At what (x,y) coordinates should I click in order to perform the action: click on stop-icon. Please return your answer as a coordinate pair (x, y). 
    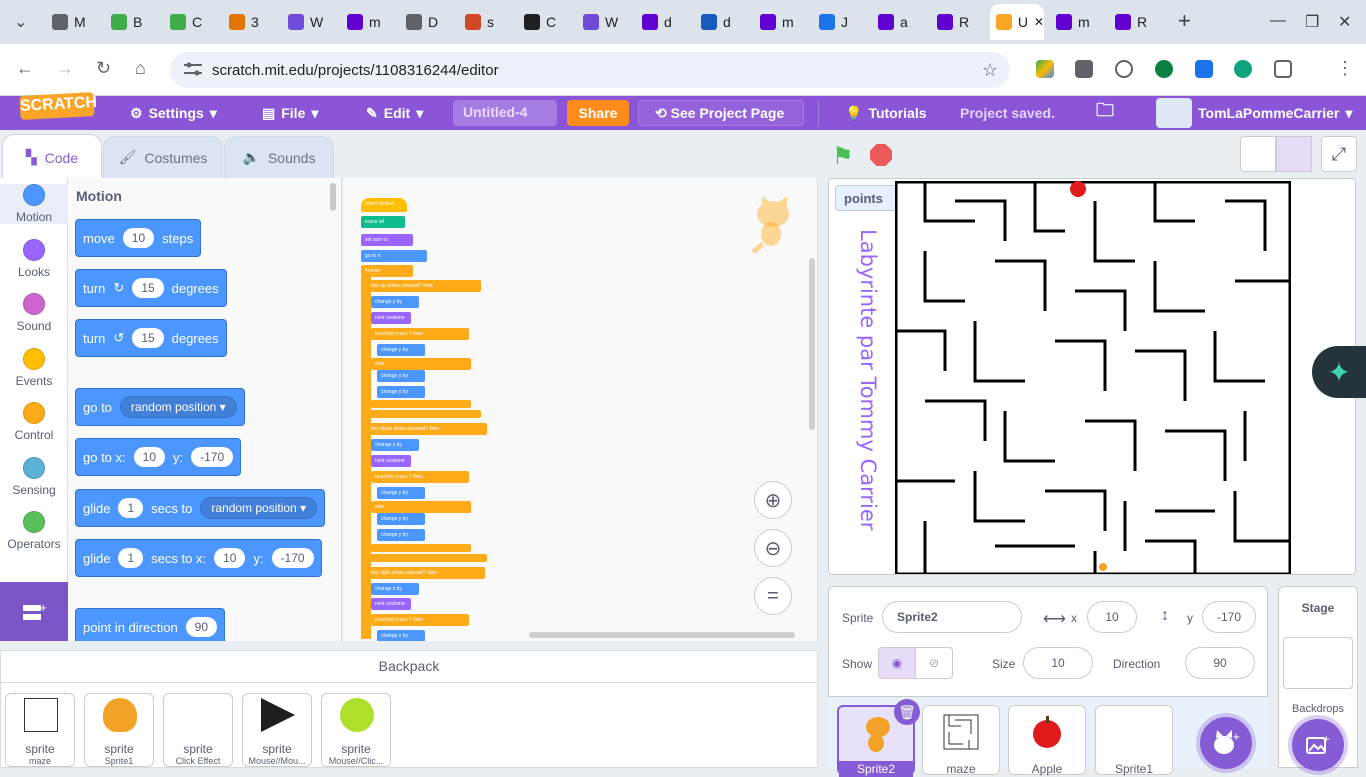
    Looking at the image, I should click on (881, 155).